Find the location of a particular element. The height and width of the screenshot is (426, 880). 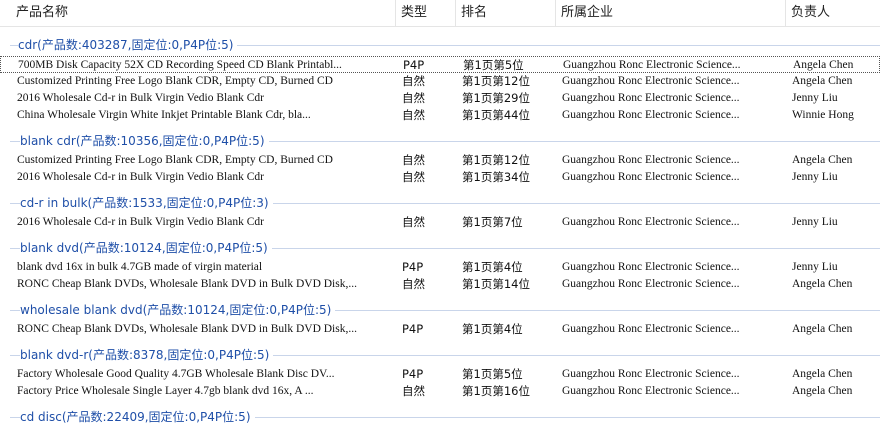

cell-rank: 第1页第16位 is located at coordinates (496, 391).